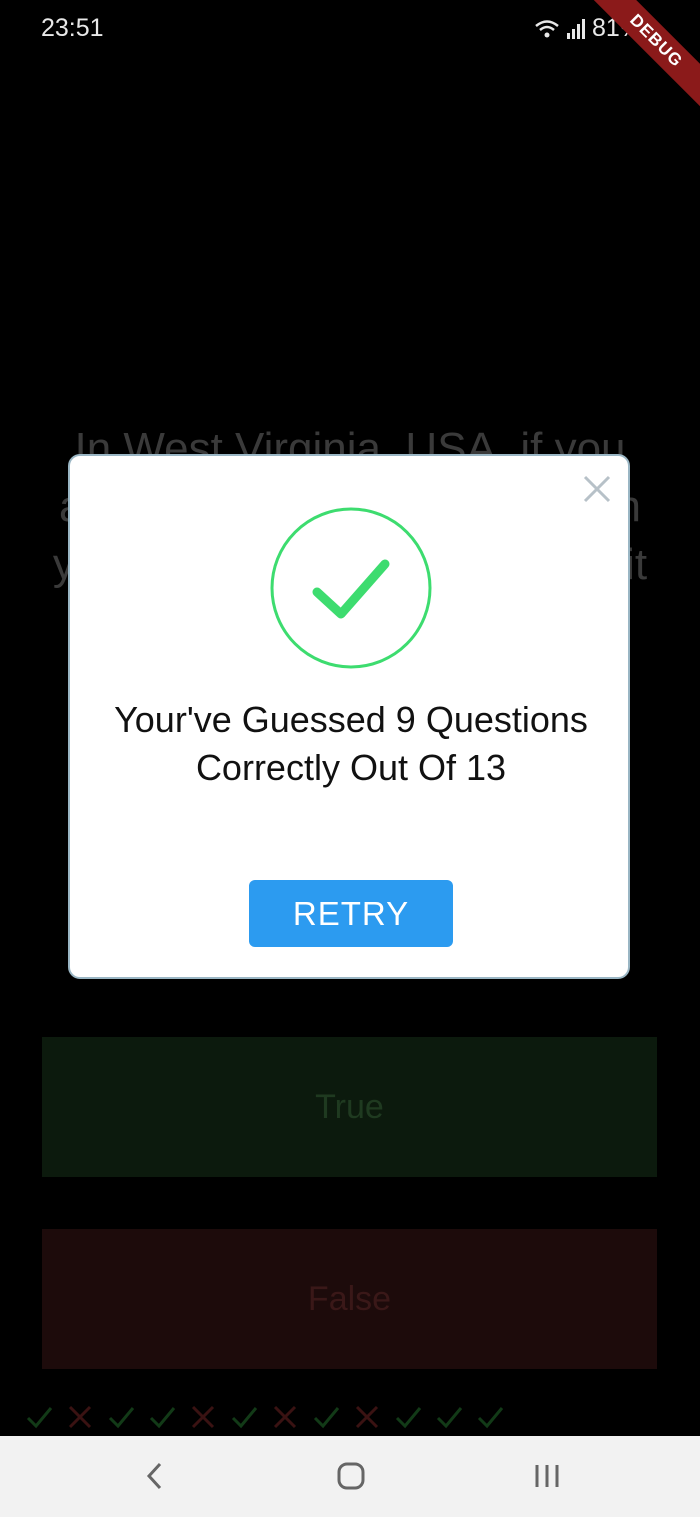 This screenshot has height=1517, width=700. What do you see at coordinates (575, 28) in the screenshot?
I see `signal-icon` at bounding box center [575, 28].